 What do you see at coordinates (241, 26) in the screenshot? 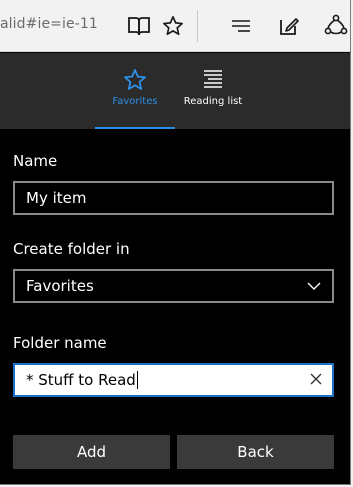
I see `hub-icon` at bounding box center [241, 26].